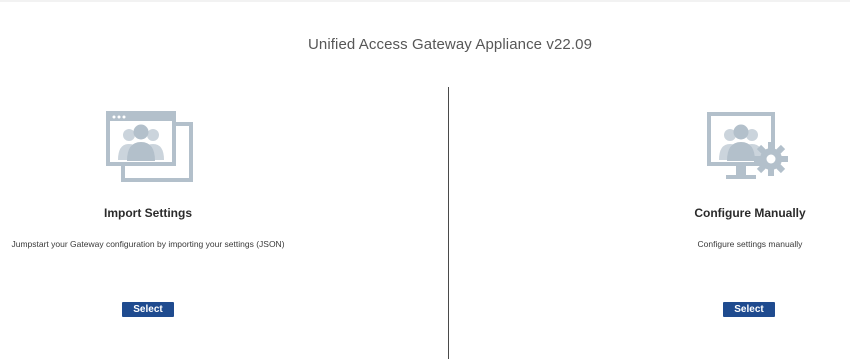  I want to click on top-border, so click(425, 1).